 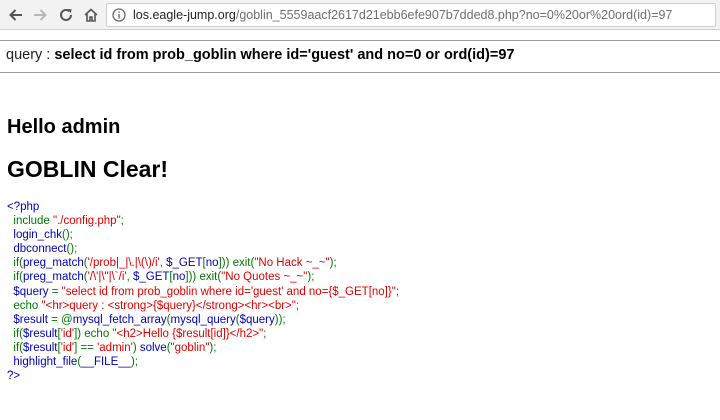 What do you see at coordinates (56, 291) in the screenshot?
I see `code-token: =` at bounding box center [56, 291].